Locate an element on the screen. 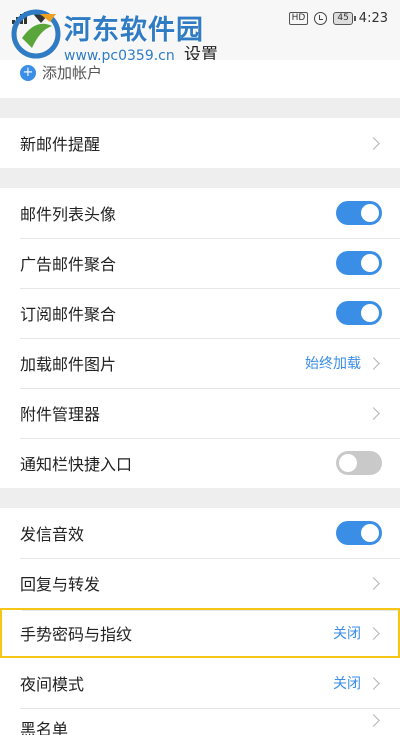 The height and width of the screenshot is (735, 400). row-label: 手势密码与指纹 is located at coordinates (76, 634).